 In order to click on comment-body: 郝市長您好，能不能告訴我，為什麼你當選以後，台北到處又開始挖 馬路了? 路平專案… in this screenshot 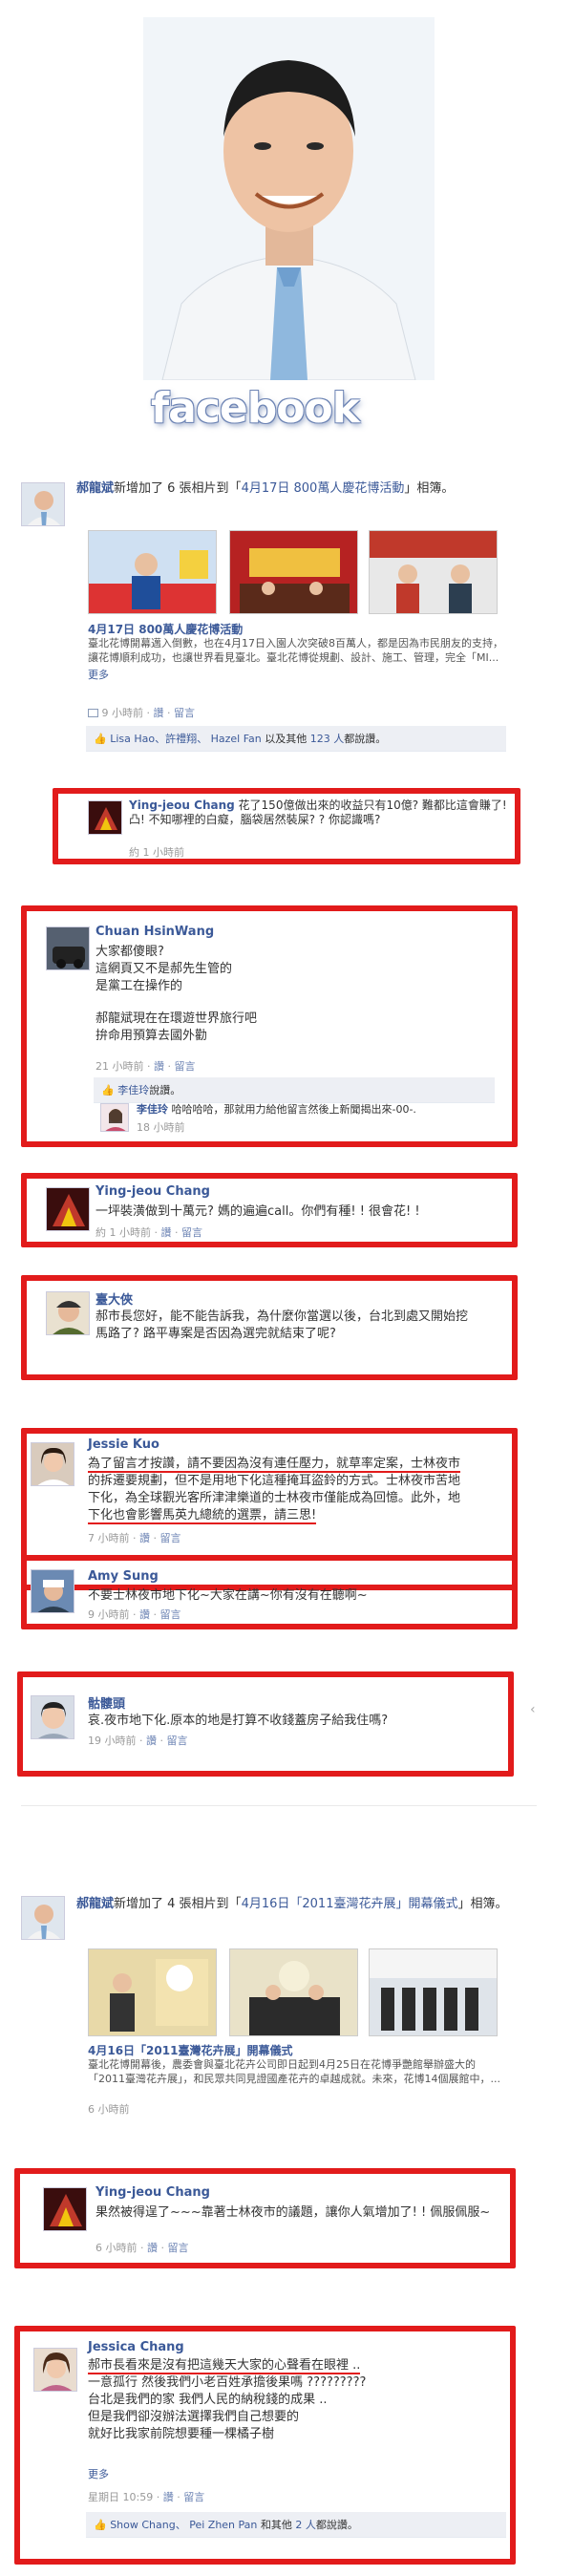, I will do `click(301, 1326)`.